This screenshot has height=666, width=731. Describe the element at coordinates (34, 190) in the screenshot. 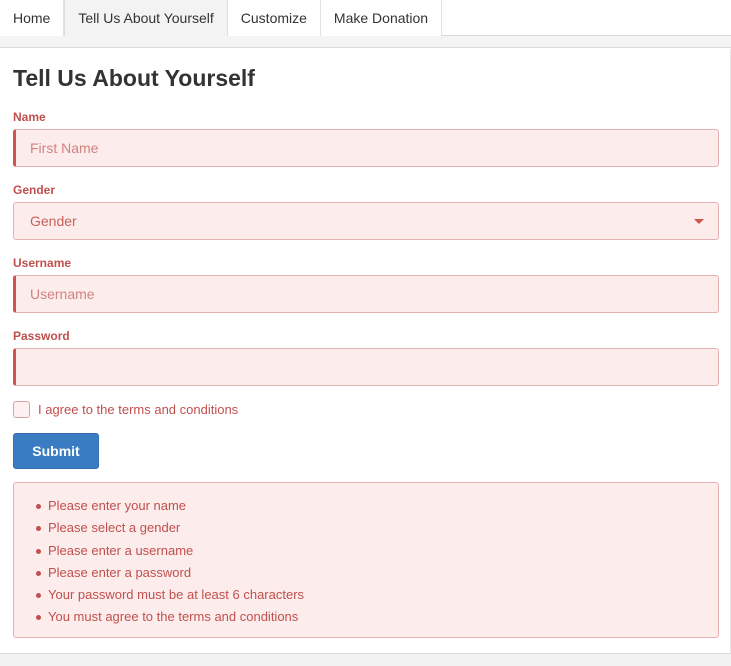

I see `gender-label: Gender` at that location.